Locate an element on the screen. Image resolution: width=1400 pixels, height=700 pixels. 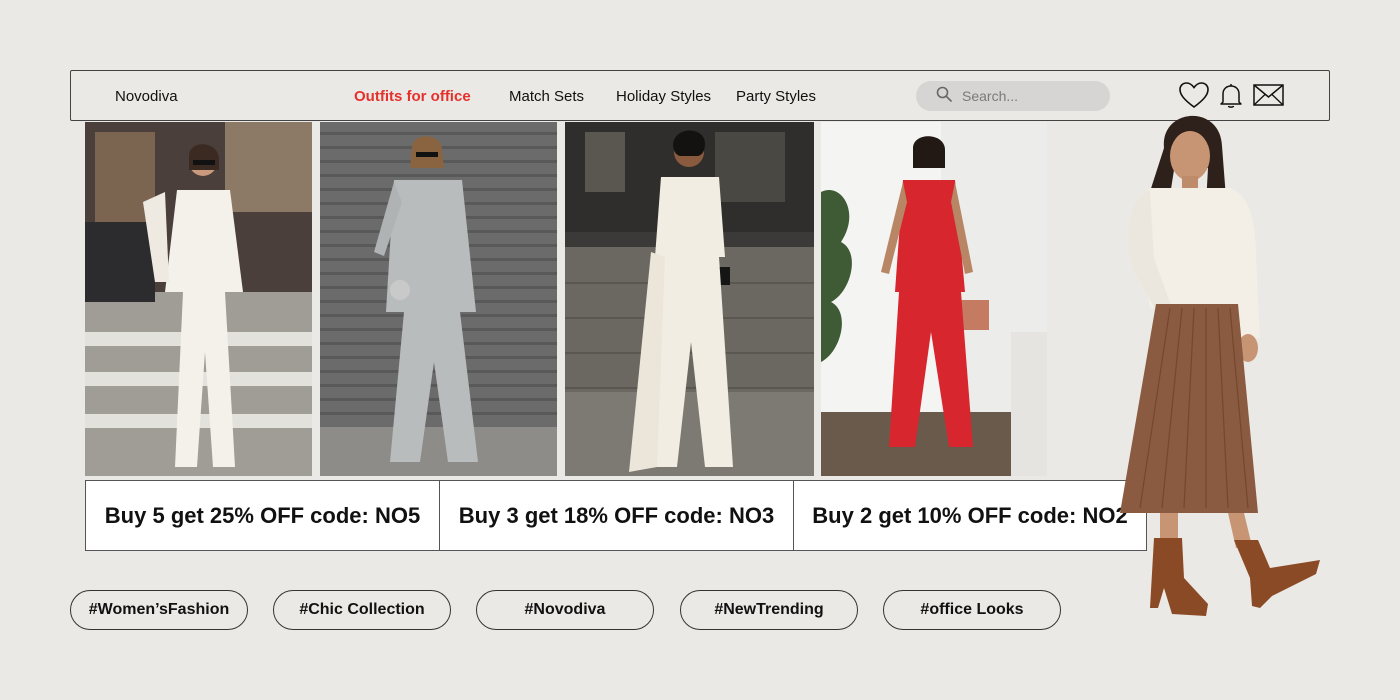
promo-text: Buy 5 get 25% OFF code: NO5 is located at coordinates (262, 515).